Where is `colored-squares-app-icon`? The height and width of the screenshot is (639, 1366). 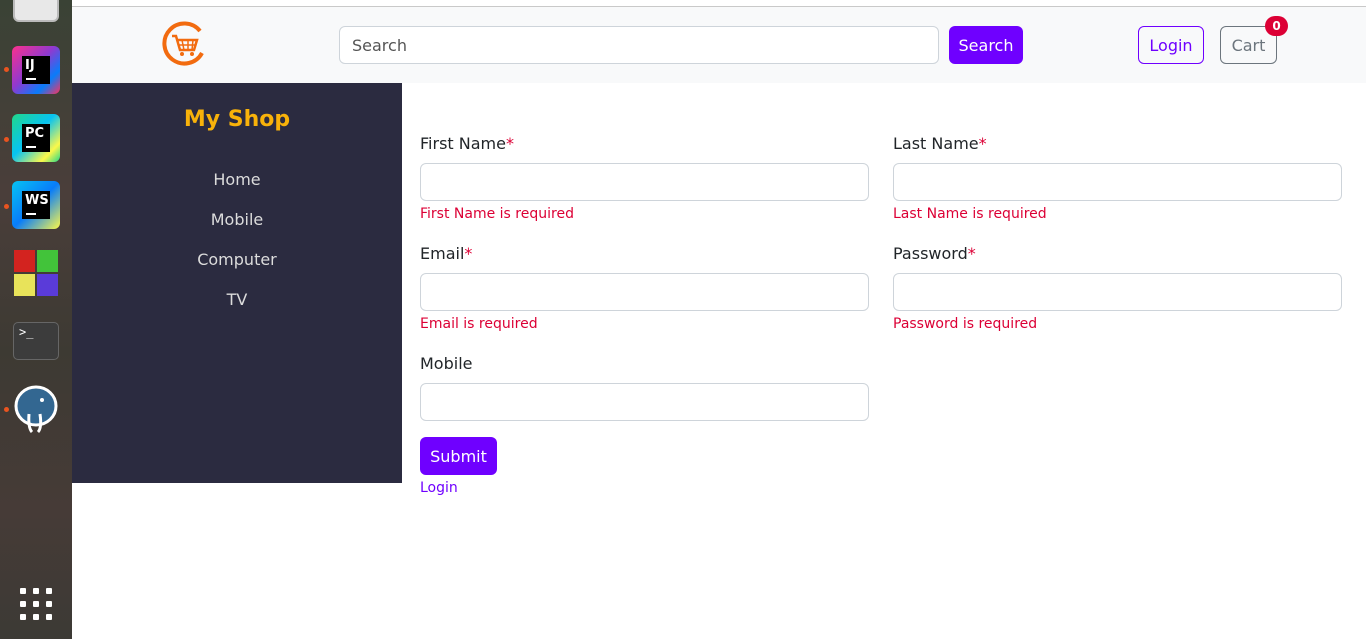 colored-squares-app-icon is located at coordinates (36, 274).